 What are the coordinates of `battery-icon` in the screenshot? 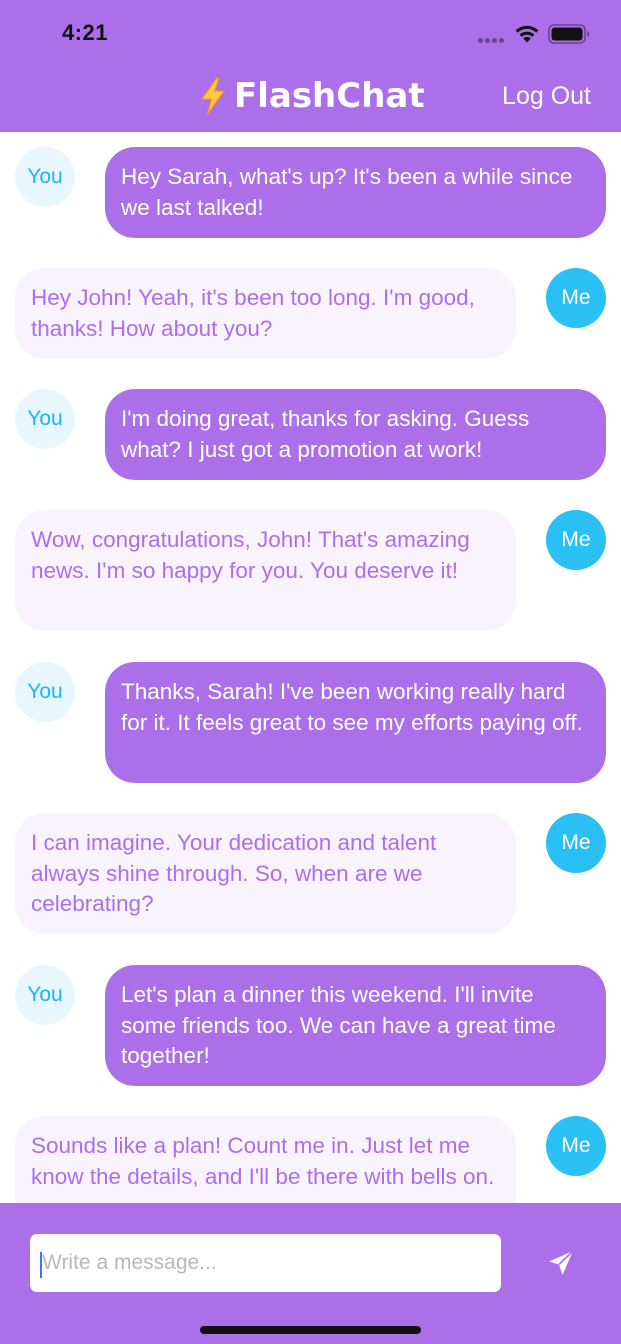 It's located at (569, 34).